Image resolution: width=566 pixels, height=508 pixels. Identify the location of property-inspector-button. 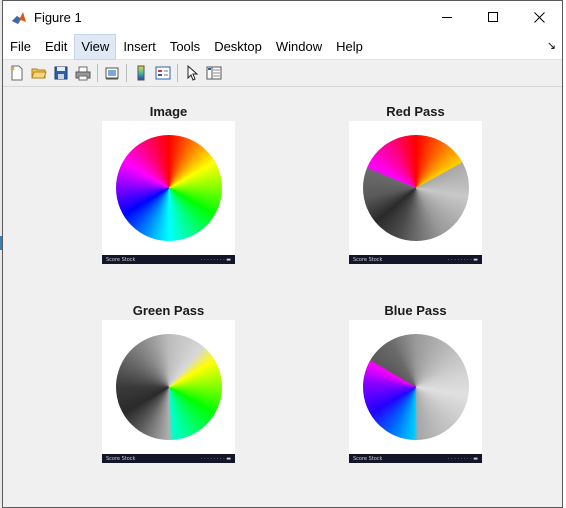
(214, 73).